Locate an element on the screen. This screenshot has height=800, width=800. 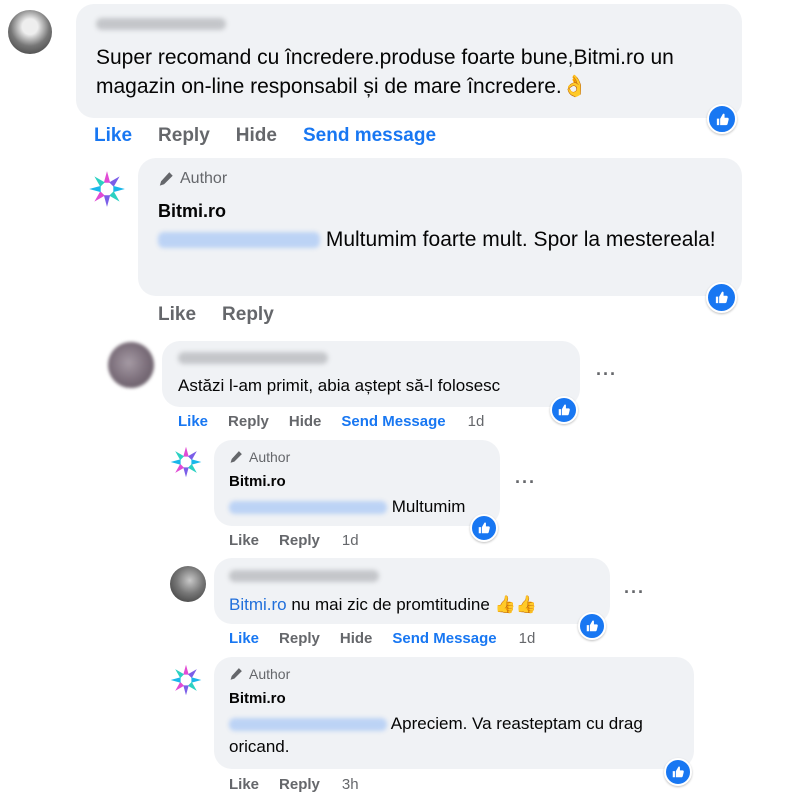
author-reply-text: Multumim is located at coordinates (347, 506).